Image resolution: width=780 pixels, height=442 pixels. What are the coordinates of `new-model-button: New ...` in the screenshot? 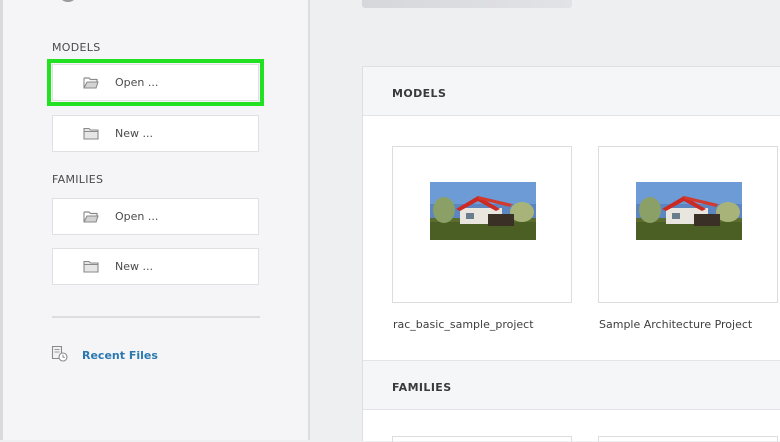 It's located at (155, 133).